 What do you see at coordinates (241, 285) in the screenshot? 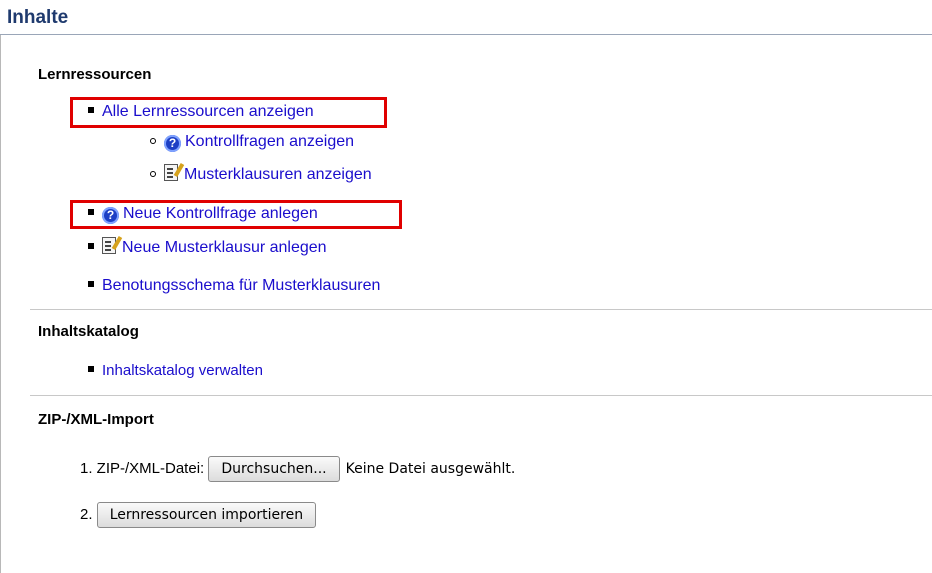
I see `link-benotungsschema: Benotungsschema für Musterklausuren` at bounding box center [241, 285].